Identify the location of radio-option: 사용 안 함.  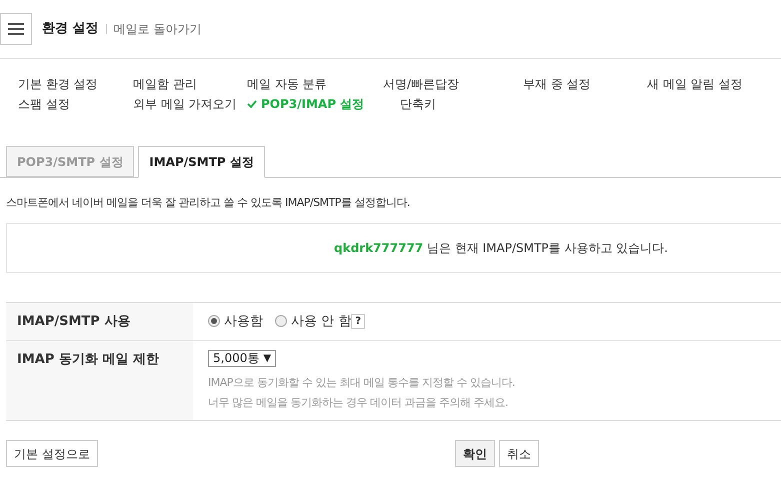
(313, 321).